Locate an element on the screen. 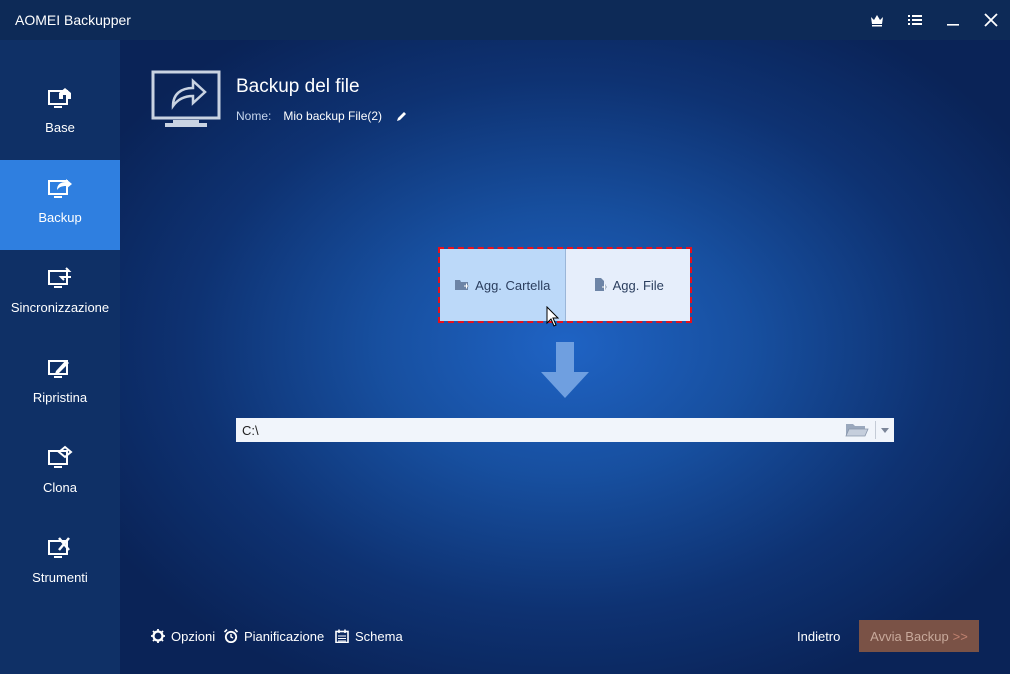 Image resolution: width=1010 pixels, height=674 pixels. schedule-label: Pianificazione is located at coordinates (284, 636).